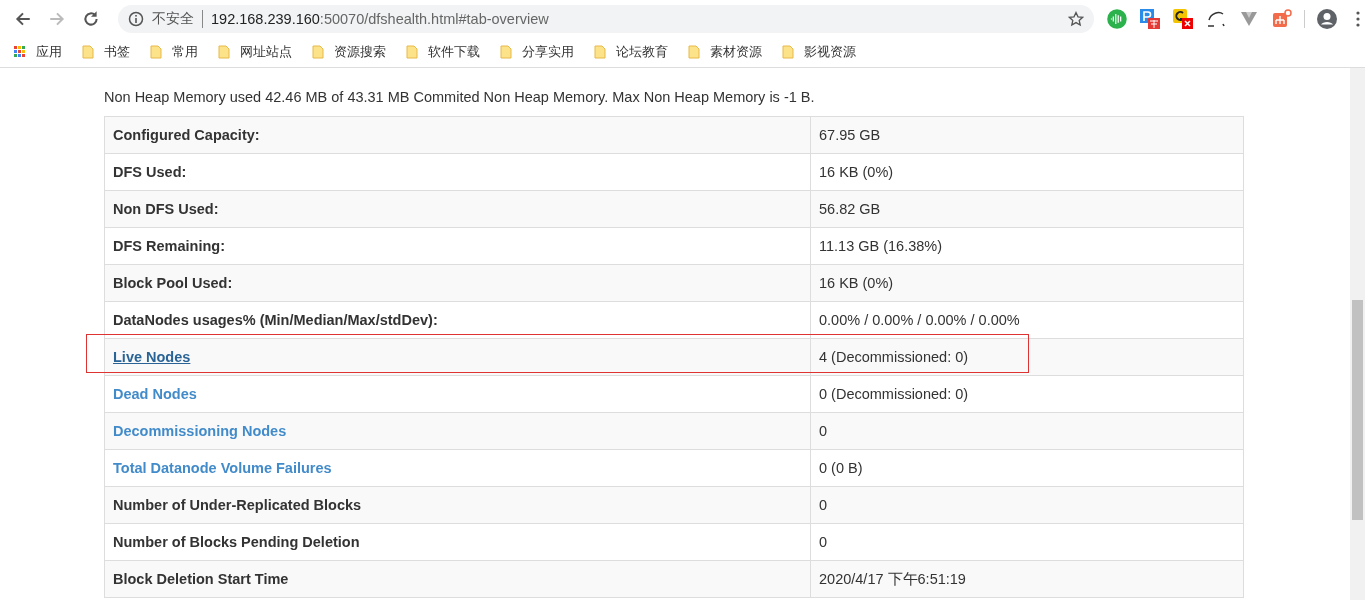  What do you see at coordinates (606, 18) in the screenshot?
I see `address-bar: 不安全 192.168.239.160:50070/dfshealth.html#tab-overview` at bounding box center [606, 18].